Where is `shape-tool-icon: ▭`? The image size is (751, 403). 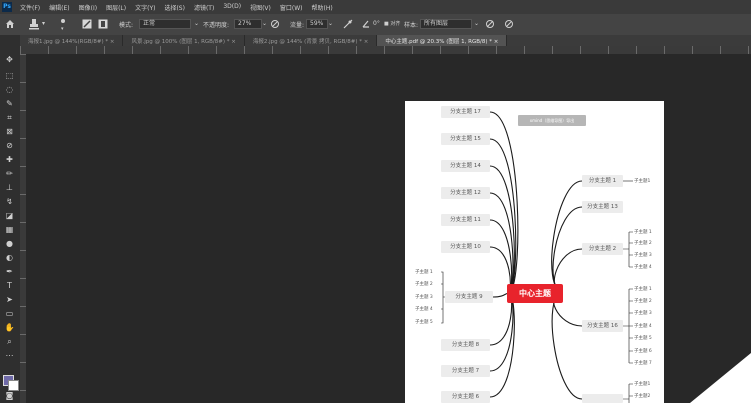
shape-tool-icon: ▭ is located at coordinates (9, 314).